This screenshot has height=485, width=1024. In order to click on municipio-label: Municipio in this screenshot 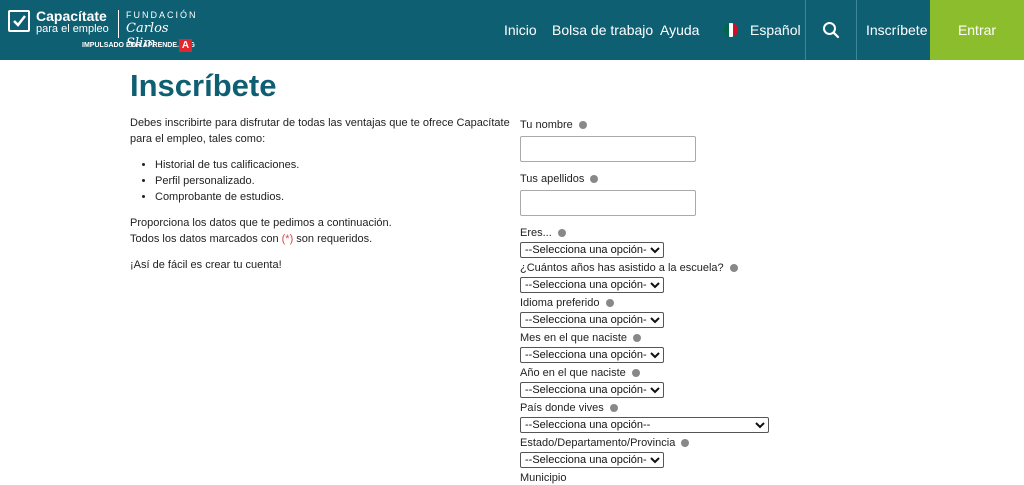, I will do `click(543, 478)`.